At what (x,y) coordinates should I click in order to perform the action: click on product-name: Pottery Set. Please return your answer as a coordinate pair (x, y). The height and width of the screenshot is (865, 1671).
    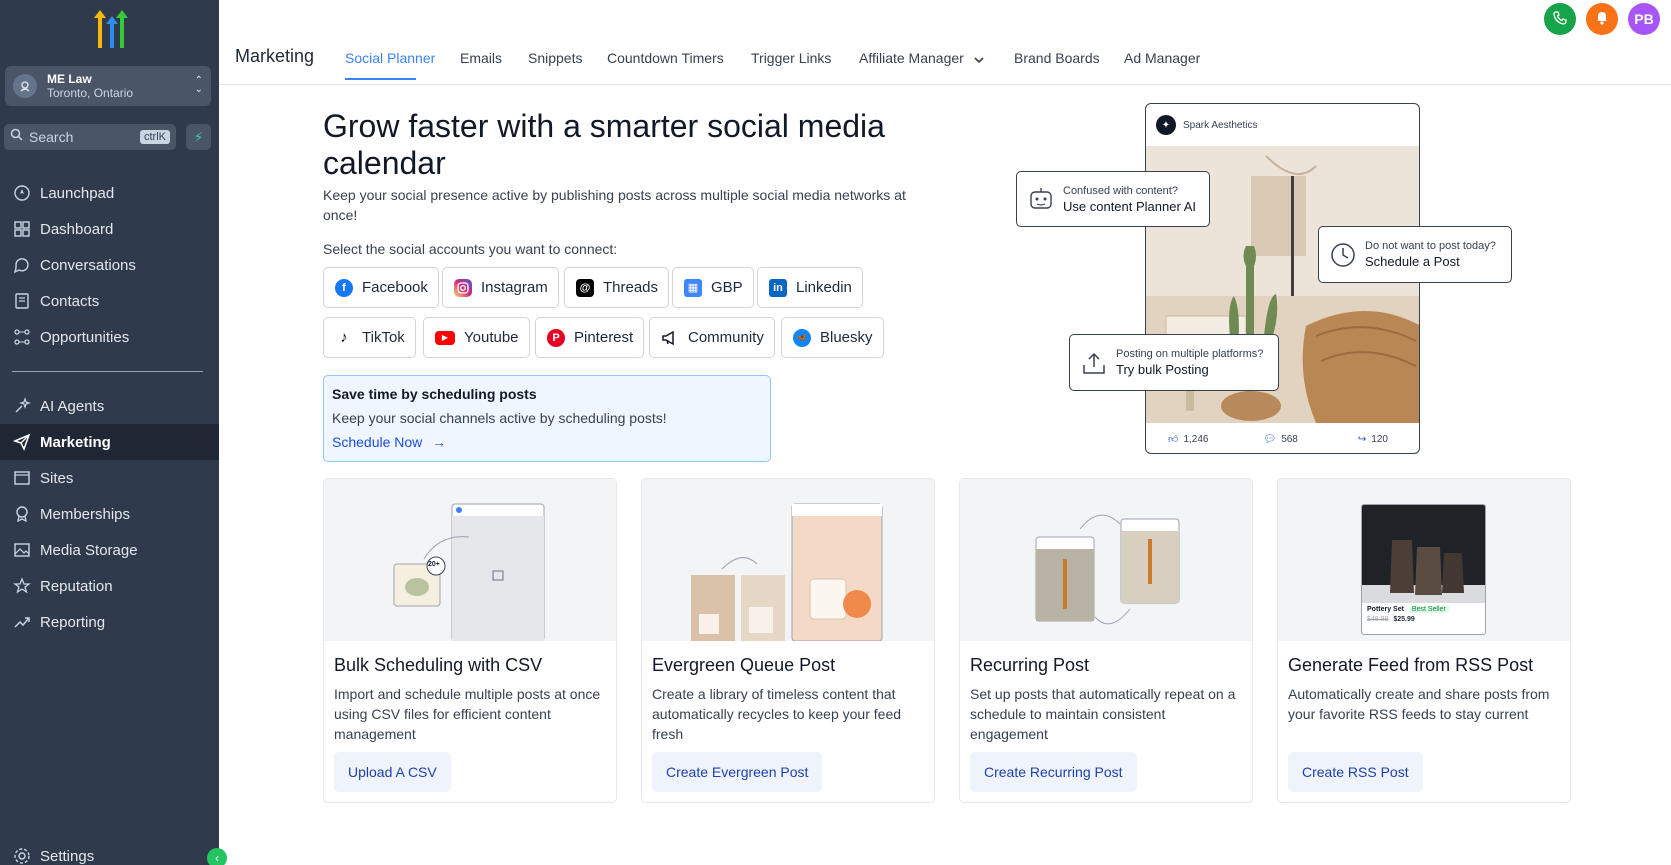
    Looking at the image, I should click on (1385, 609).